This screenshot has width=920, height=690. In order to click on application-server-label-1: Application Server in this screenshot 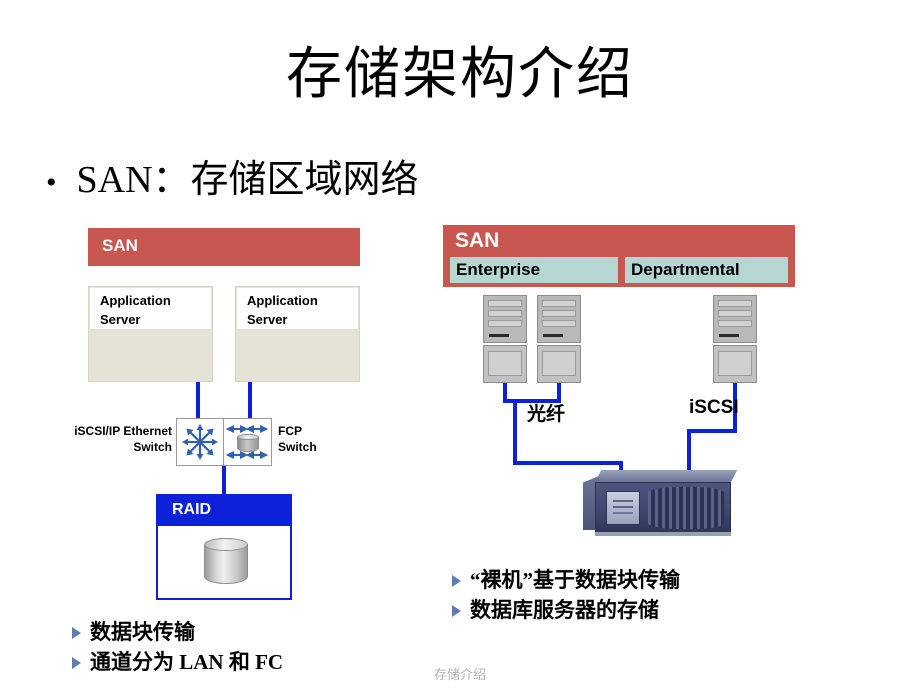, I will do `click(150, 308)`.